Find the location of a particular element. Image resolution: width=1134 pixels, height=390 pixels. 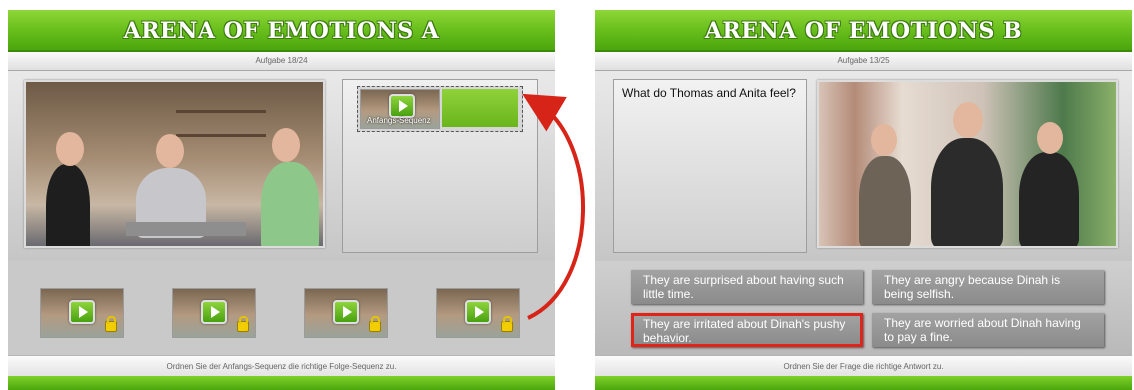

title-bar: ARENA OF EMOTIONS A is located at coordinates (281, 31).